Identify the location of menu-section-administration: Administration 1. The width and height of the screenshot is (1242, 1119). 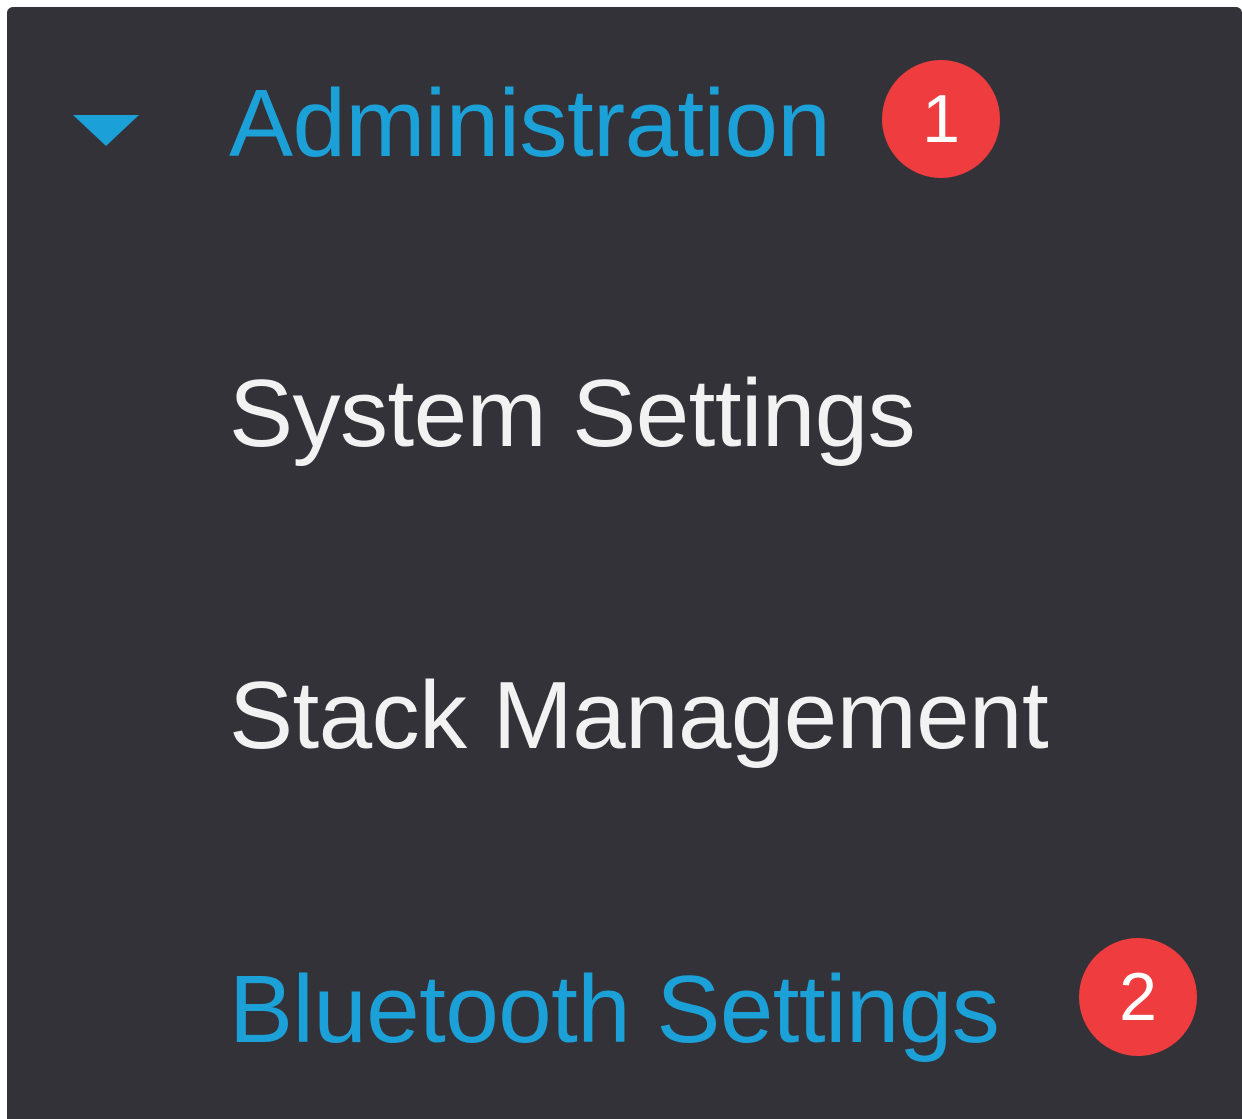
(624, 125).